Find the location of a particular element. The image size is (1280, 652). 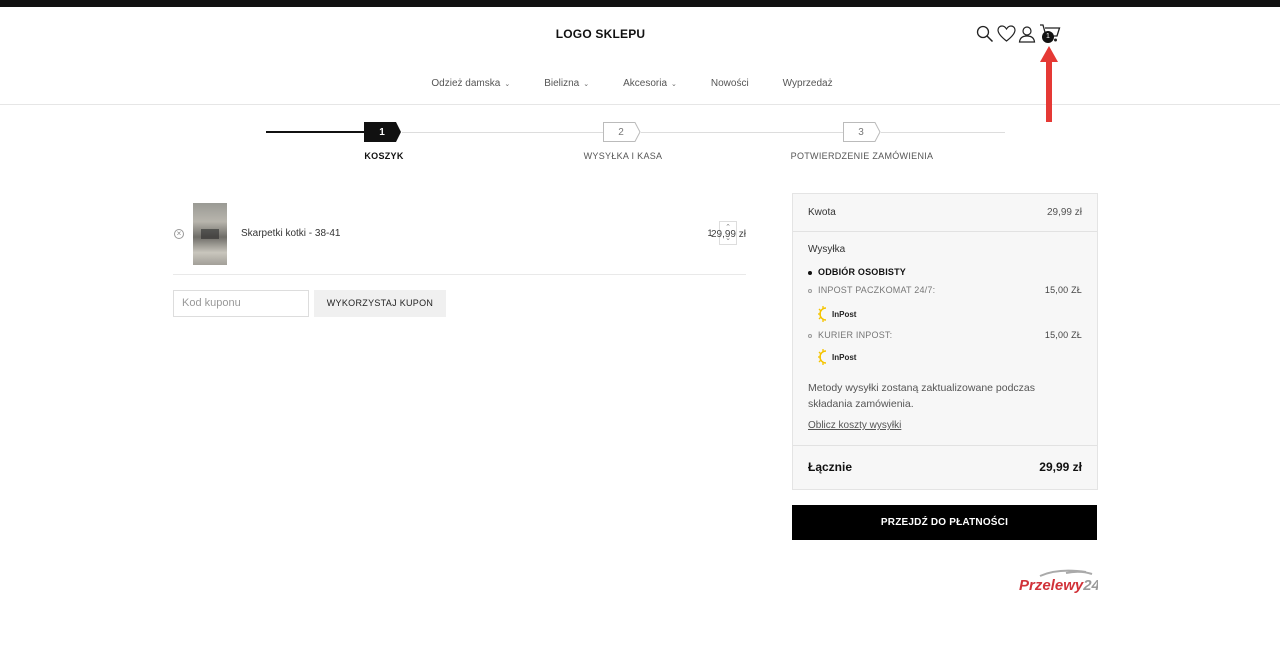

nav-item-label: Bielizna is located at coordinates (562, 83).